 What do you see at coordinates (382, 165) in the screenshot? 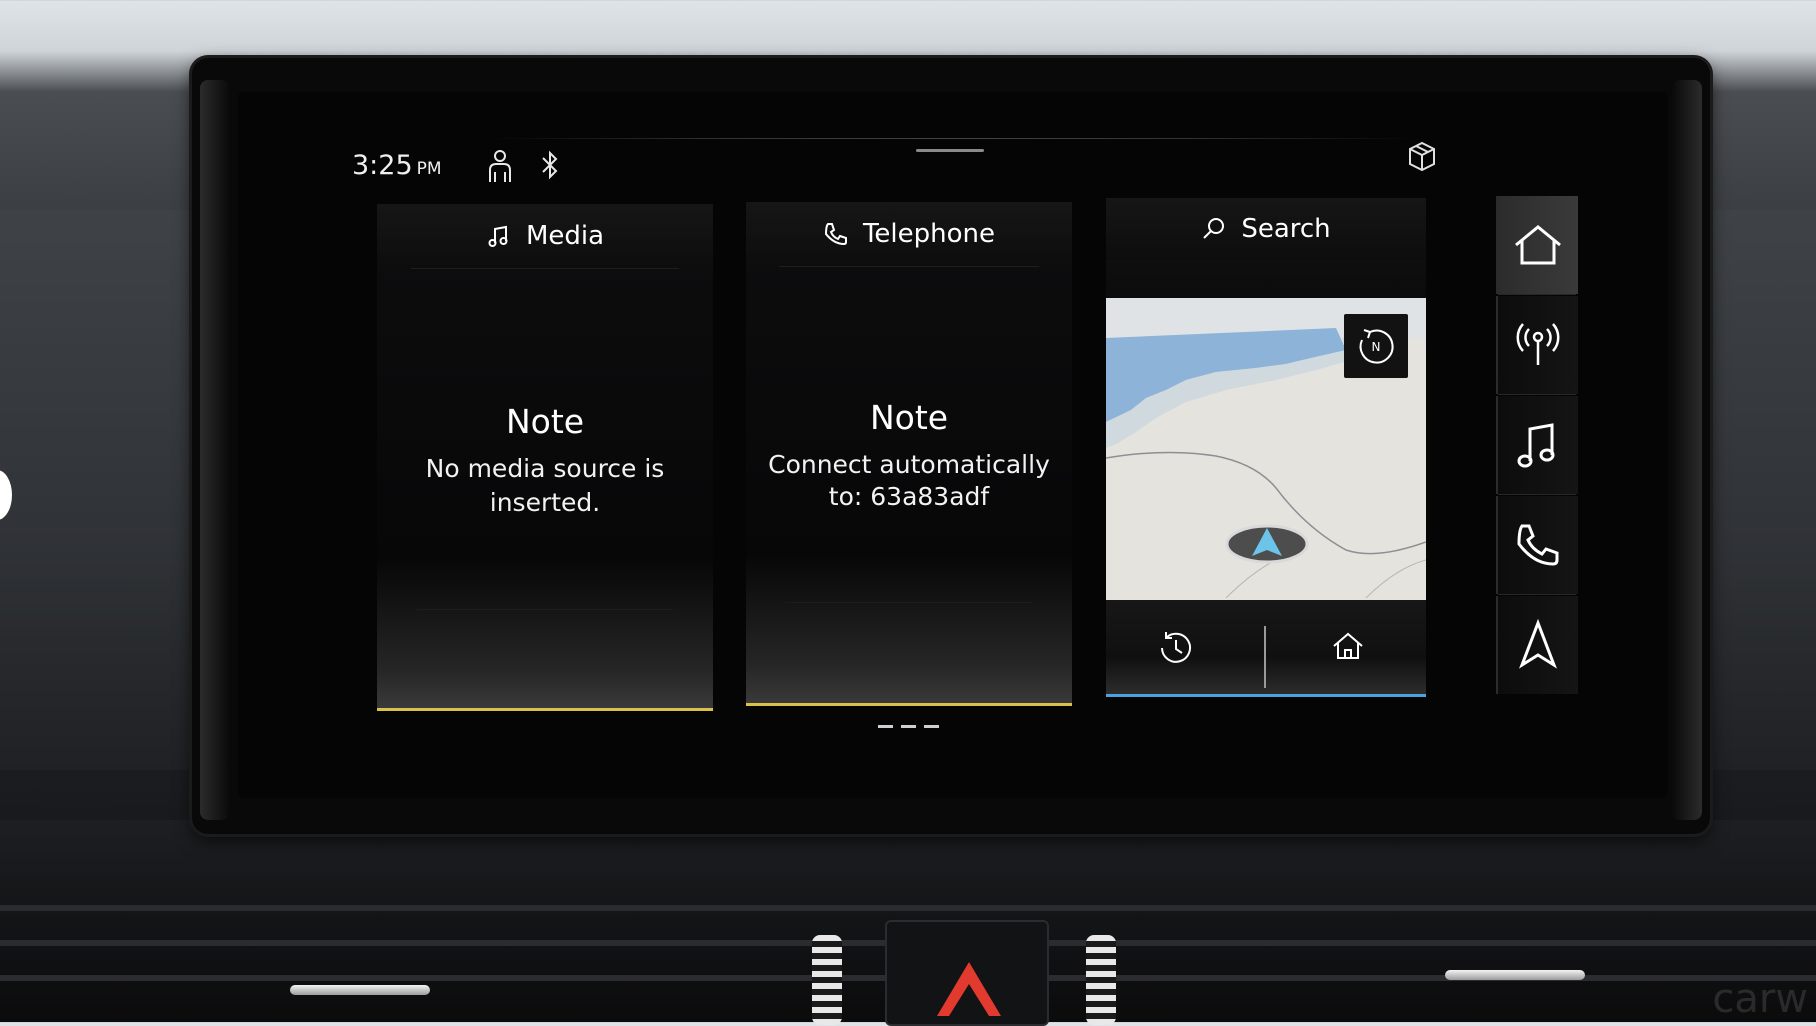
I see `clock-time: 3:25` at bounding box center [382, 165].